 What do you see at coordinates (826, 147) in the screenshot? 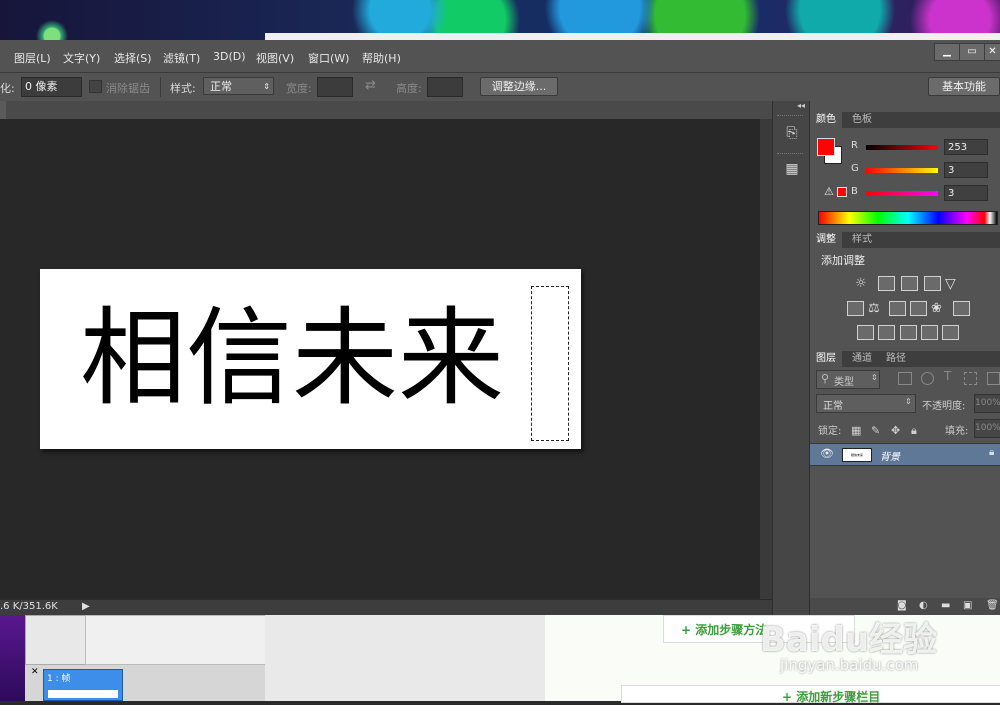
I see `foreground-color-swatch` at bounding box center [826, 147].